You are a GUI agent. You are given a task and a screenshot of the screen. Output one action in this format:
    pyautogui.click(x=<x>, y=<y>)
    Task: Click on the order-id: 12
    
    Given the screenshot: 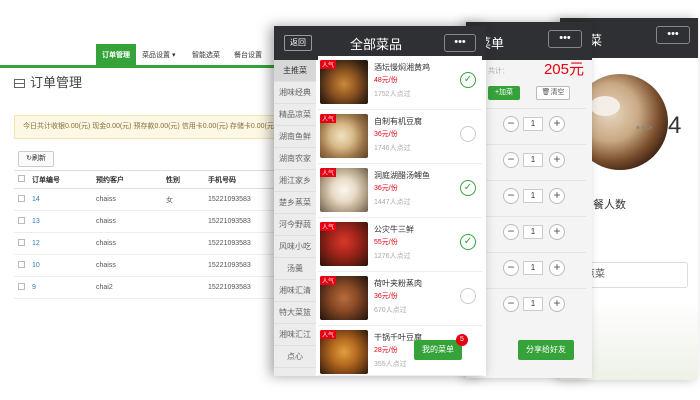 What is the action you would take?
    pyautogui.click(x=60, y=243)
    